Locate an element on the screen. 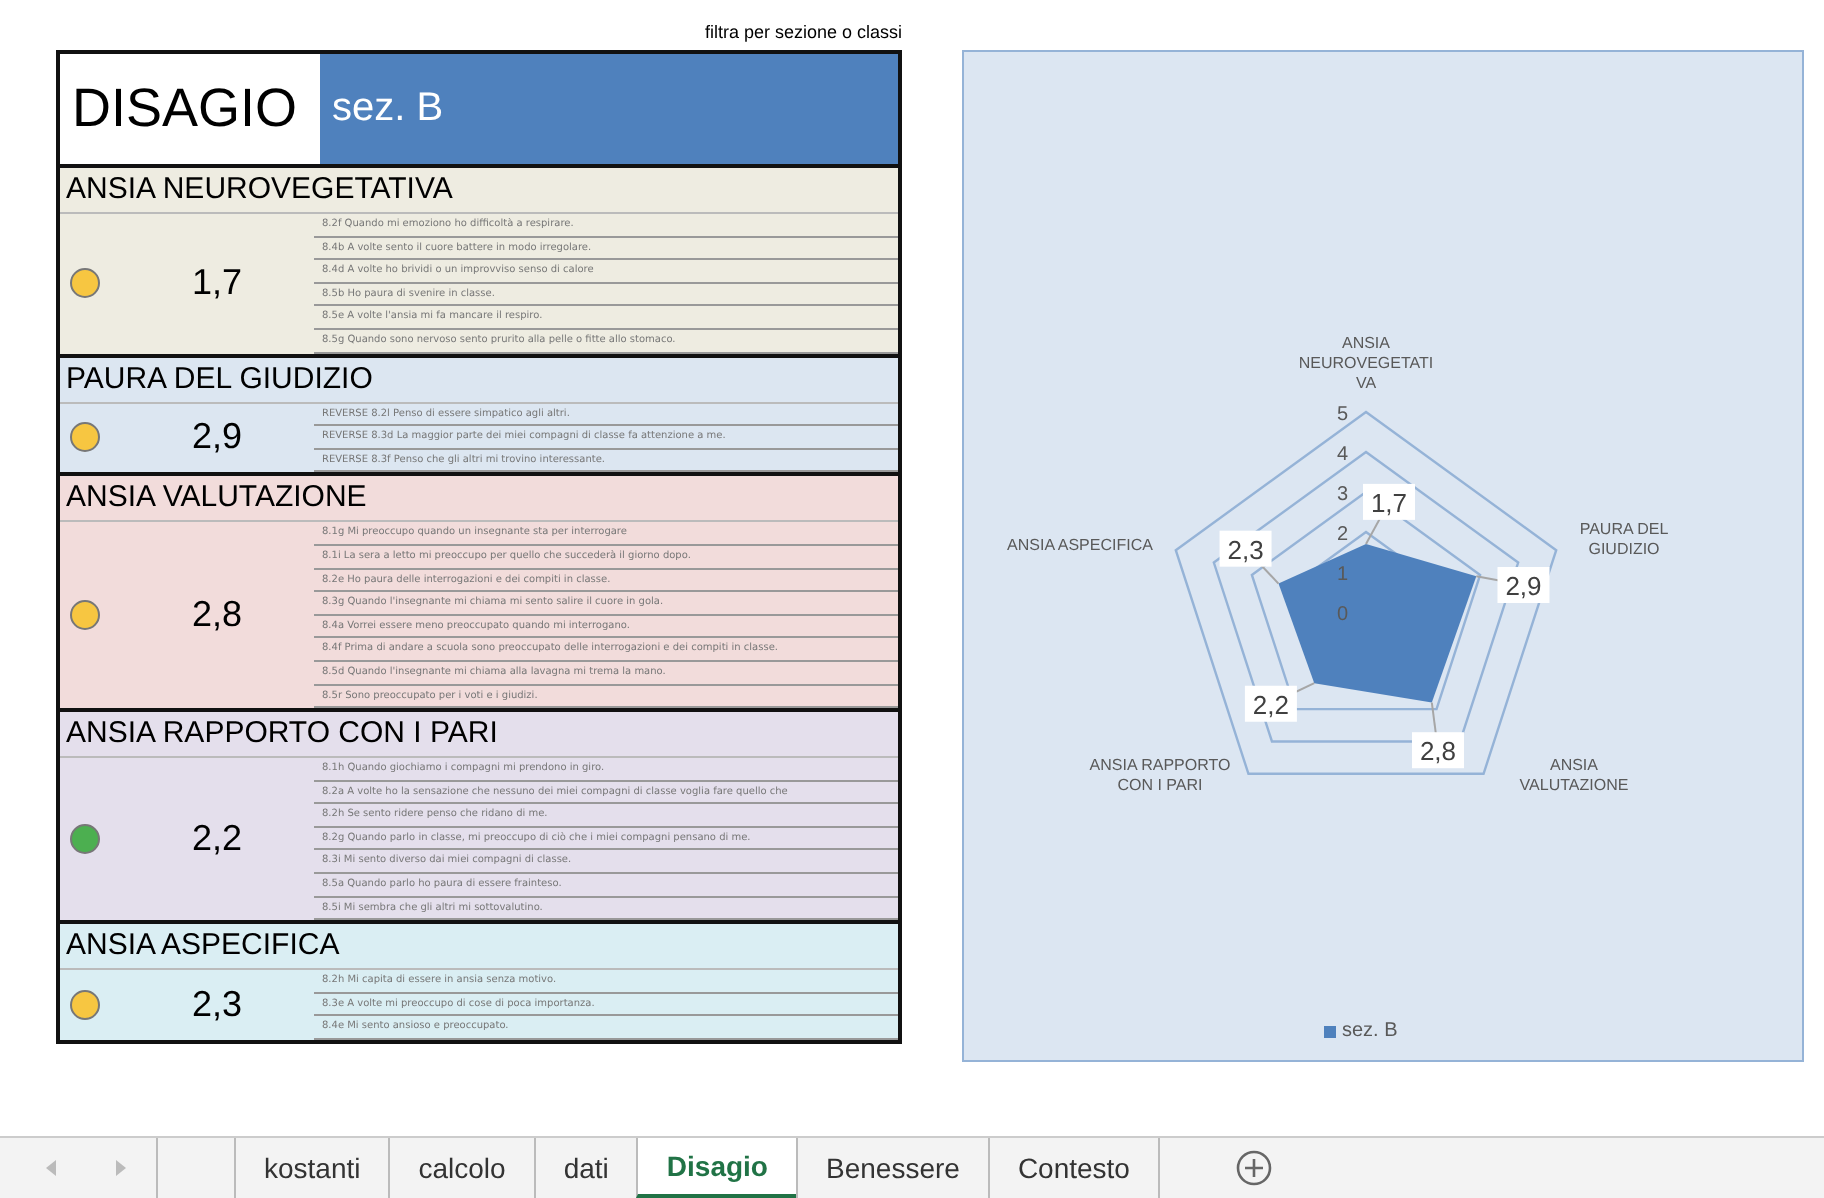 This screenshot has width=1824, height=1198. scale-label: 2 is located at coordinates (1342, 535).